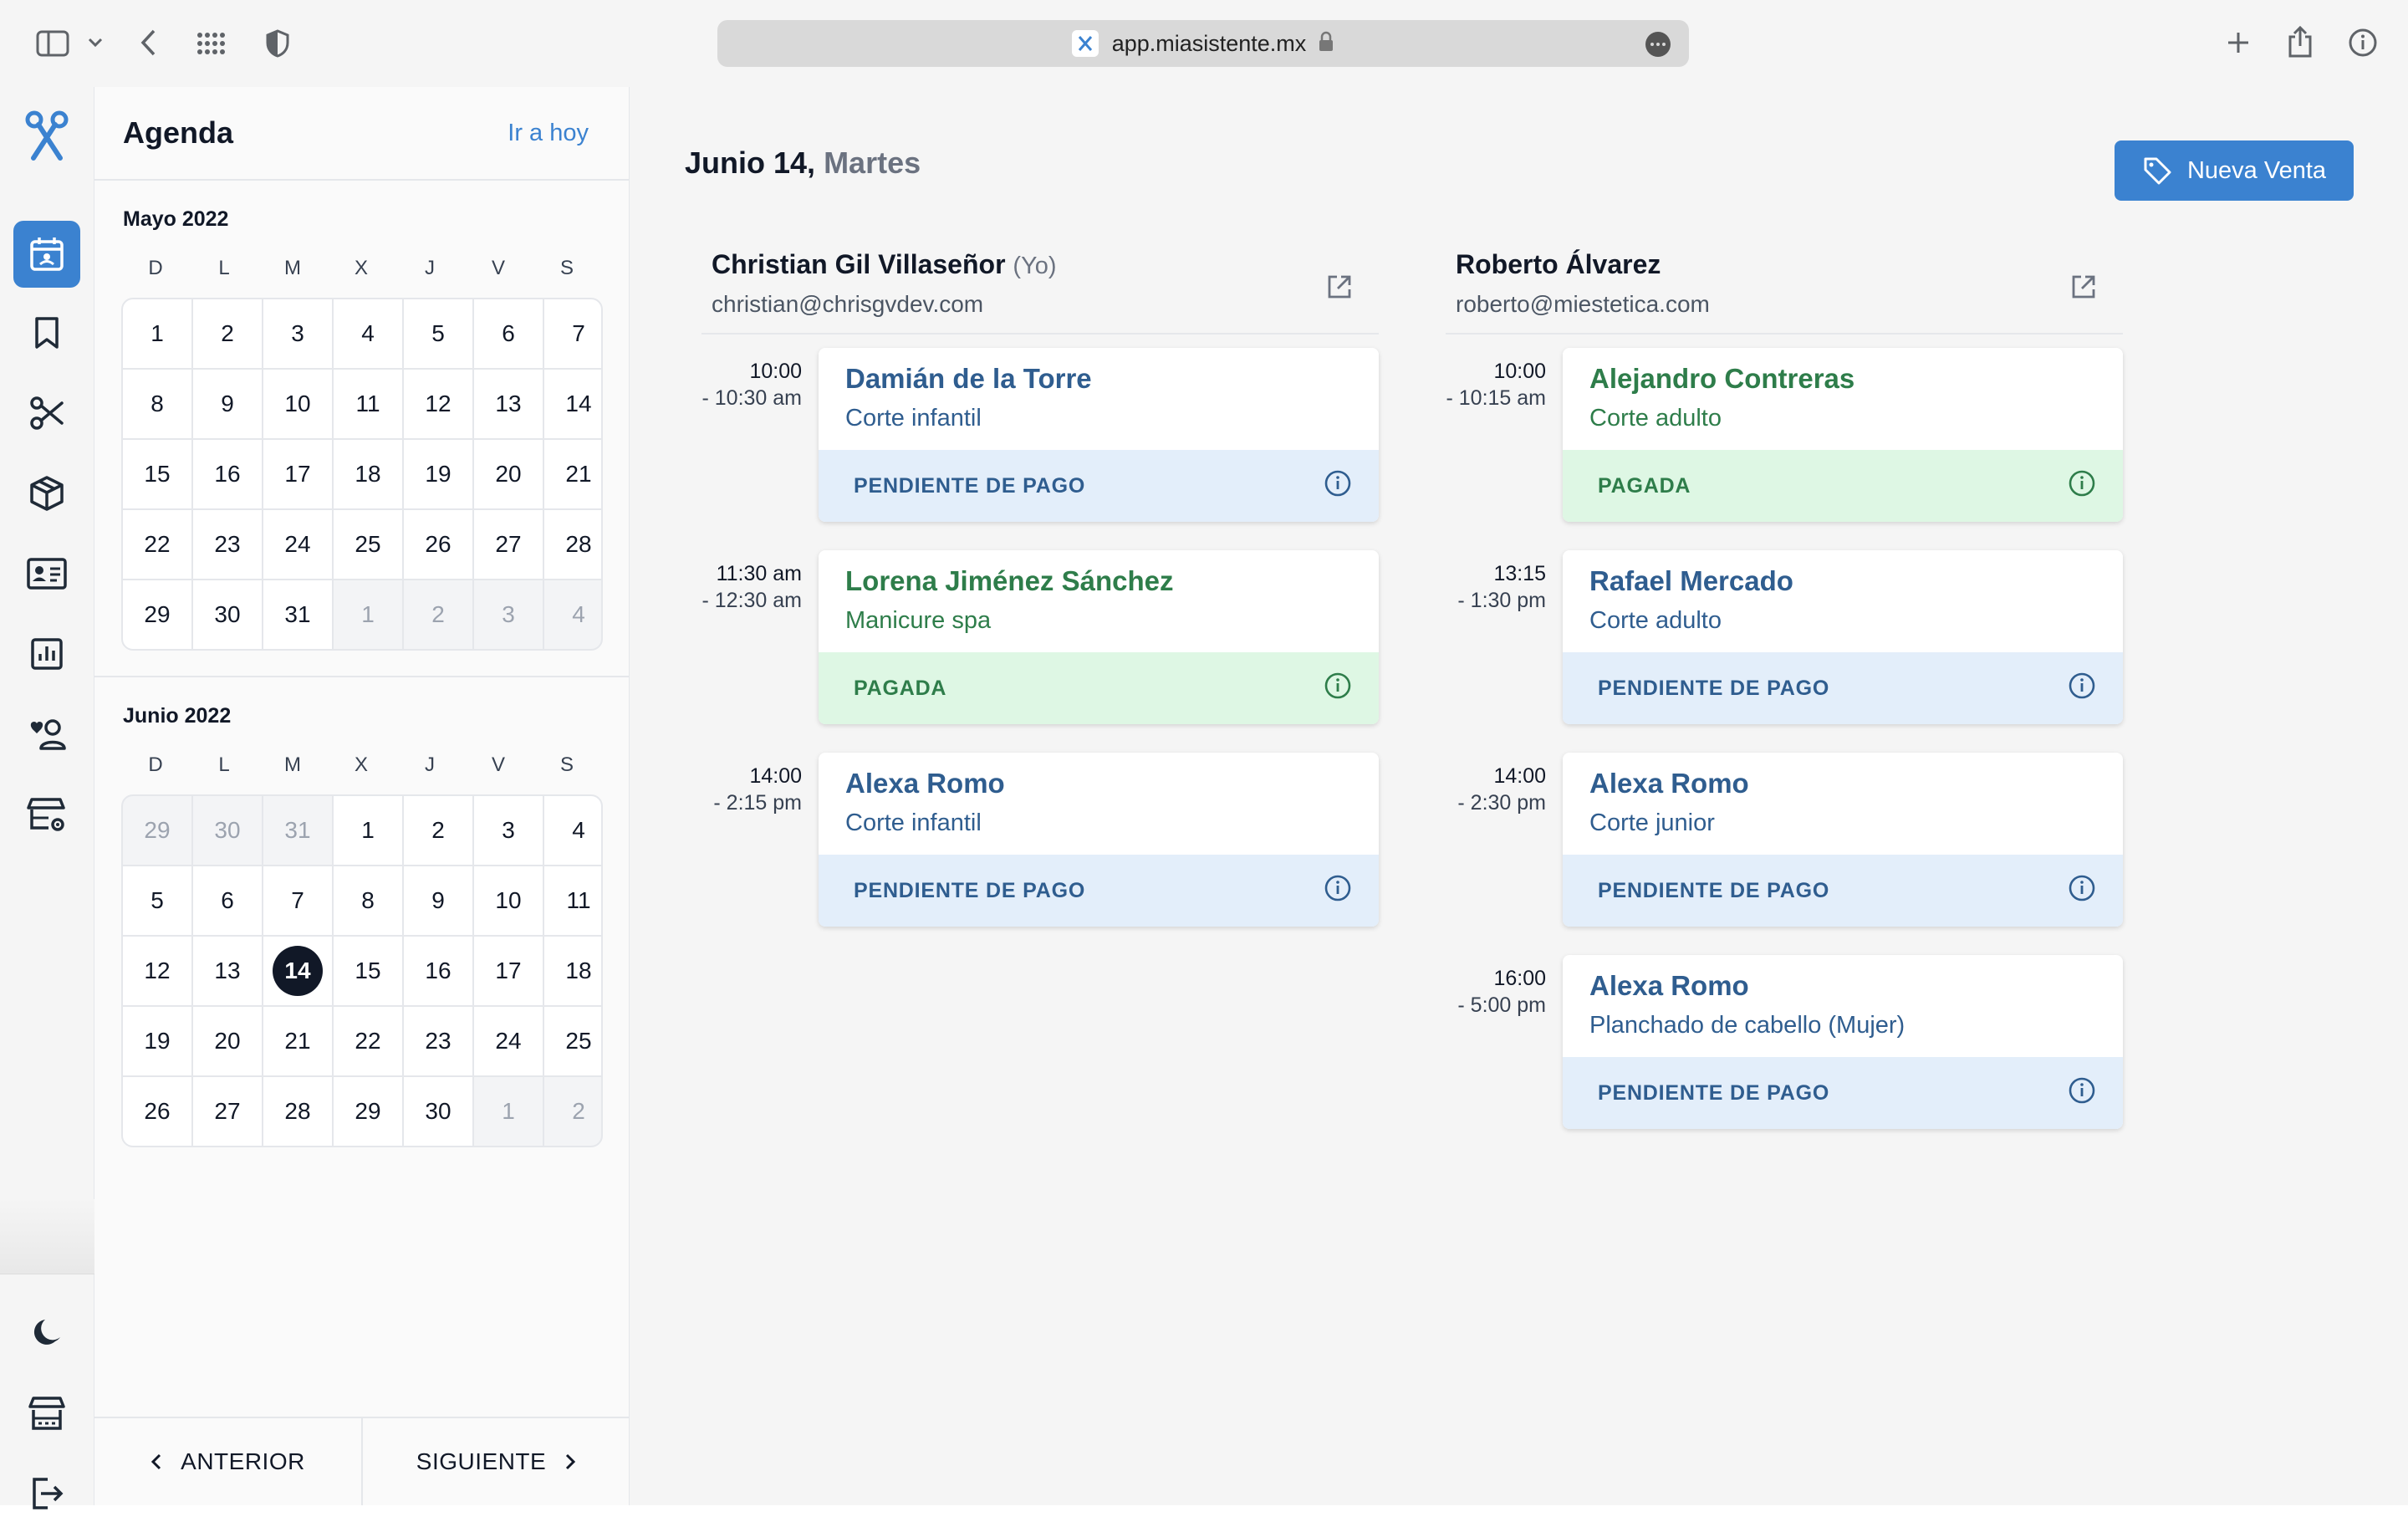  What do you see at coordinates (2300, 42) in the screenshot?
I see `share-icon` at bounding box center [2300, 42].